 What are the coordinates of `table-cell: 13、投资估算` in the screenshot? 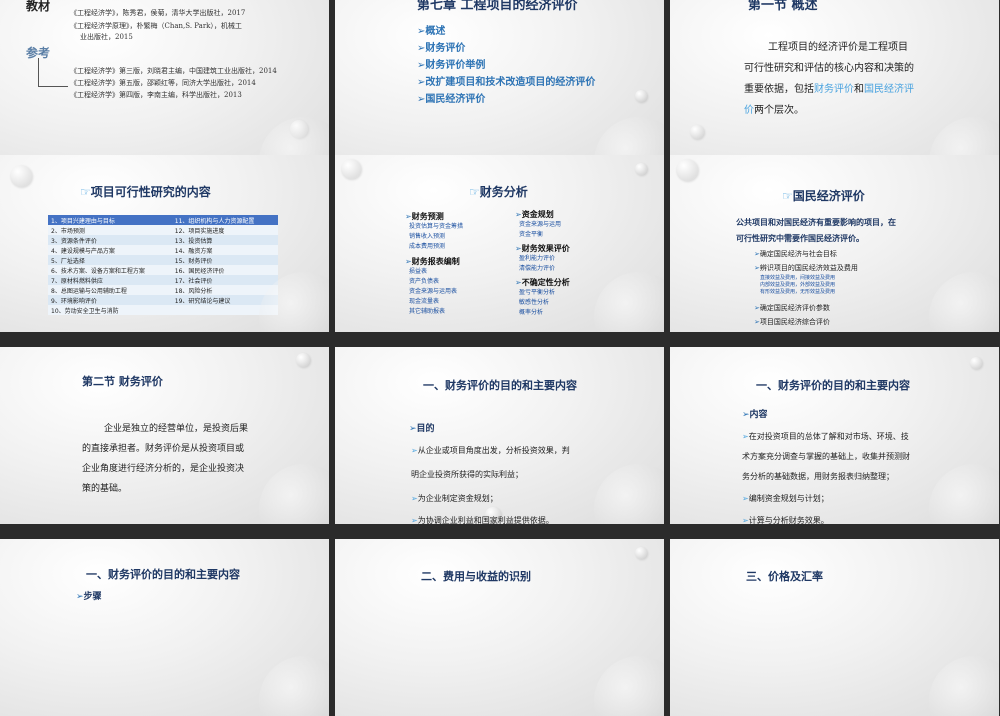 It's located at (224, 240).